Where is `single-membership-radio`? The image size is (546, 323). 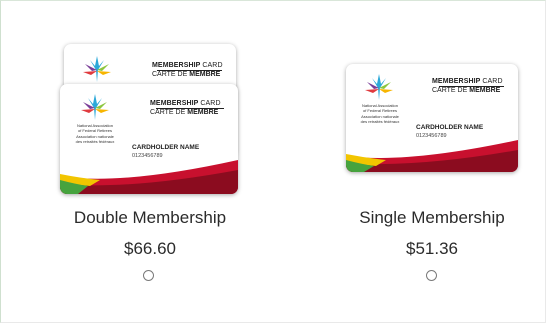
single-membership-radio is located at coordinates (431, 275).